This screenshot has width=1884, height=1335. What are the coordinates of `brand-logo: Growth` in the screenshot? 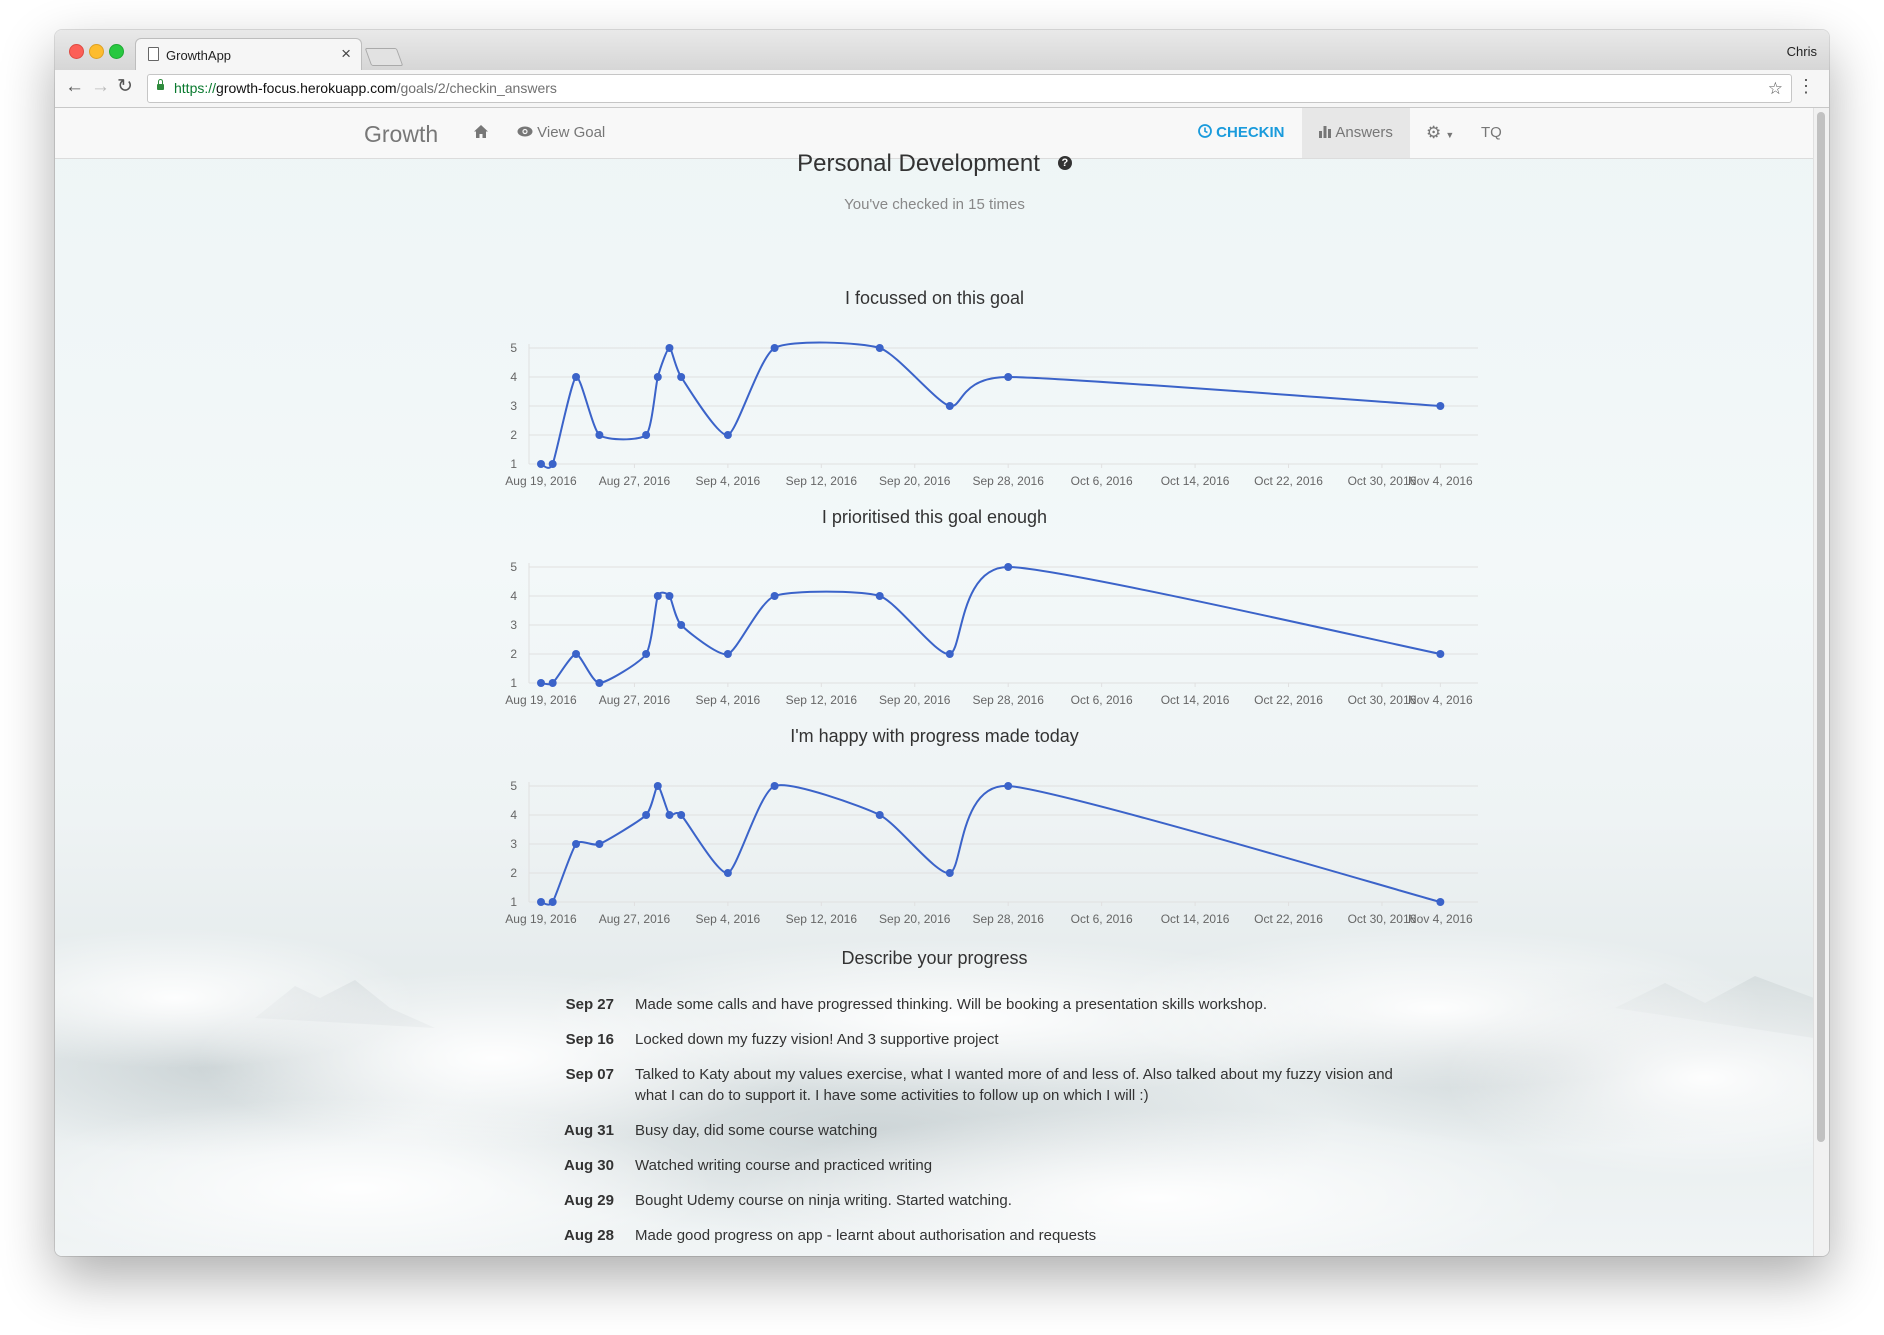 It's located at (401, 134).